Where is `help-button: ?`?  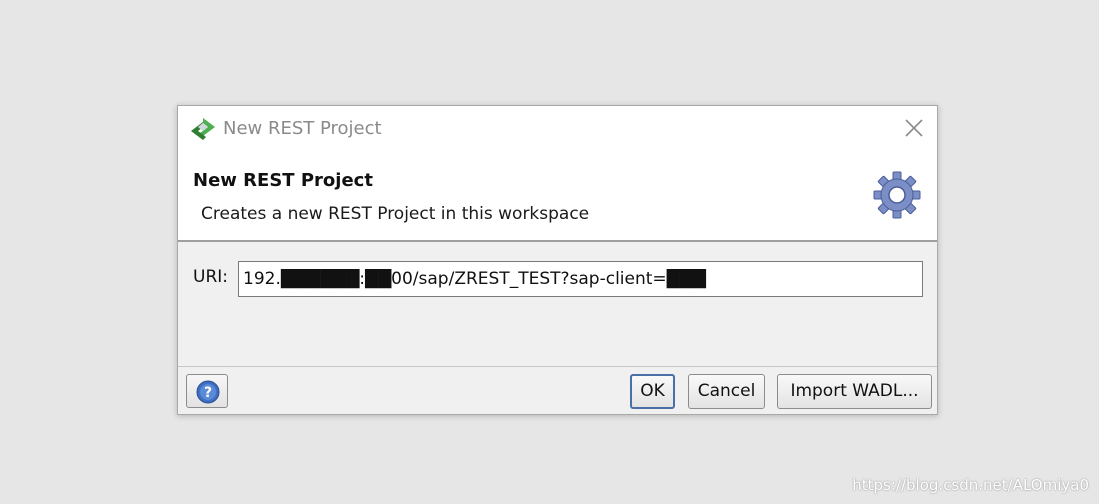 help-button: ? is located at coordinates (207, 391).